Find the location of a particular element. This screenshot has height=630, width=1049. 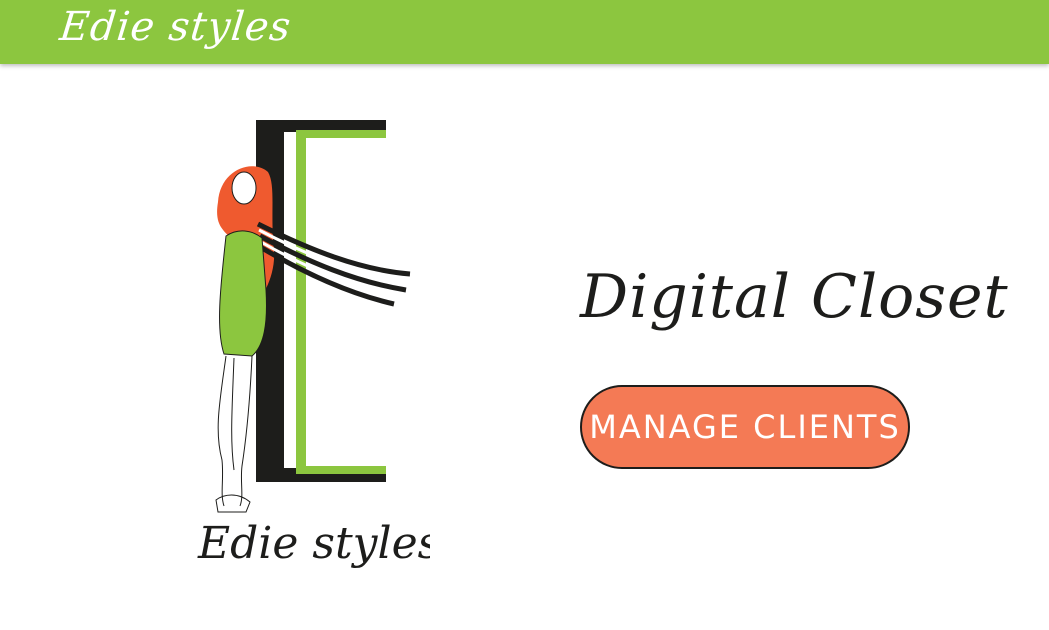

brand-logo-link: Edie styles is located at coordinates (176, 27).